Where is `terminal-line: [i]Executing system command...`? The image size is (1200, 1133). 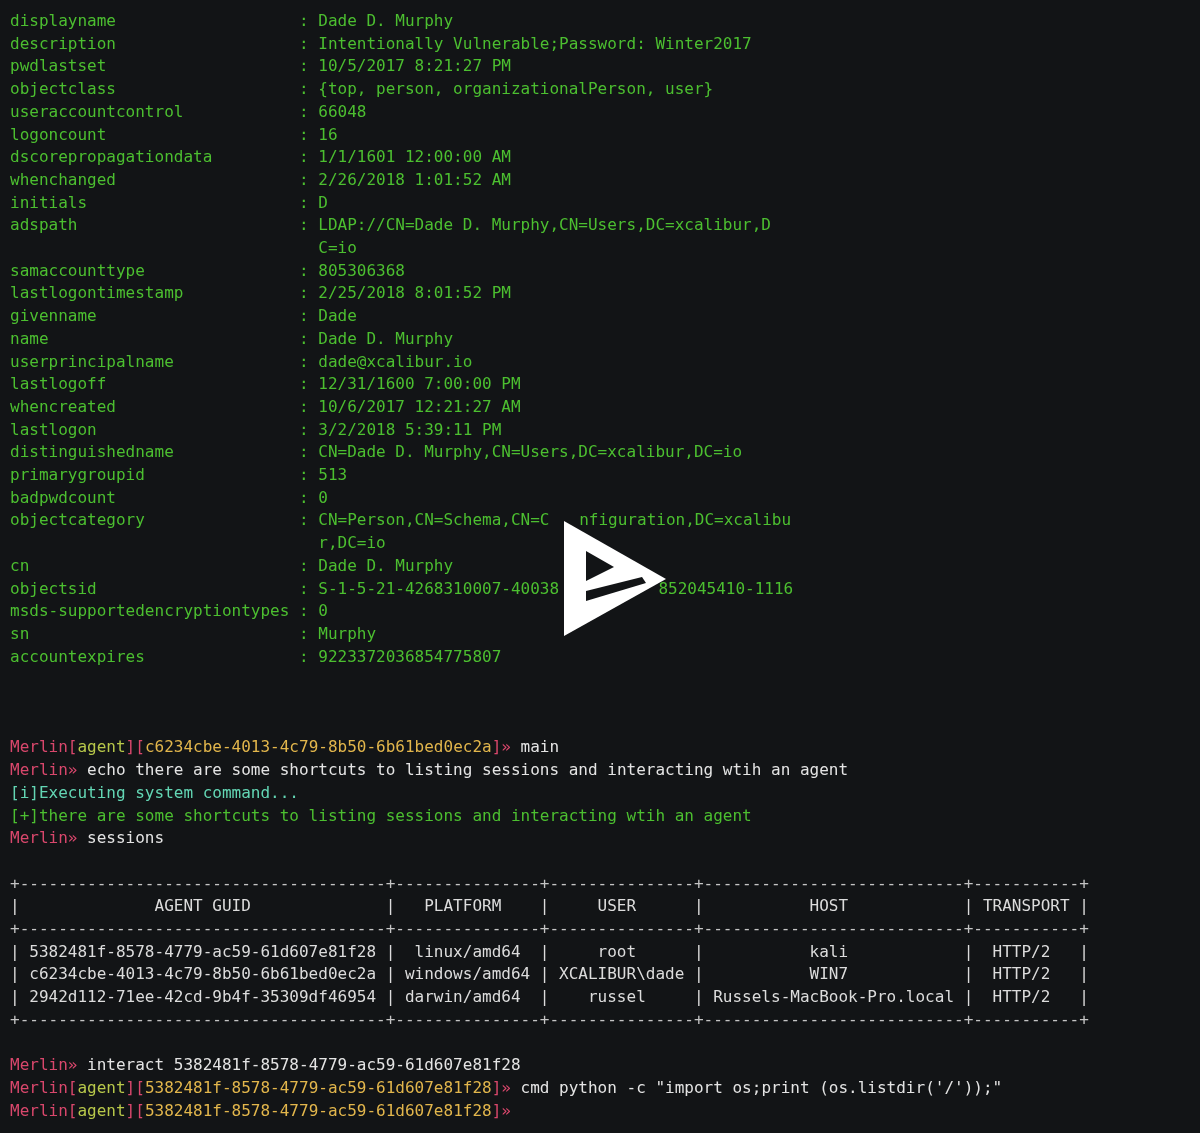
terminal-line: [i]Executing system command... is located at coordinates (154, 792).